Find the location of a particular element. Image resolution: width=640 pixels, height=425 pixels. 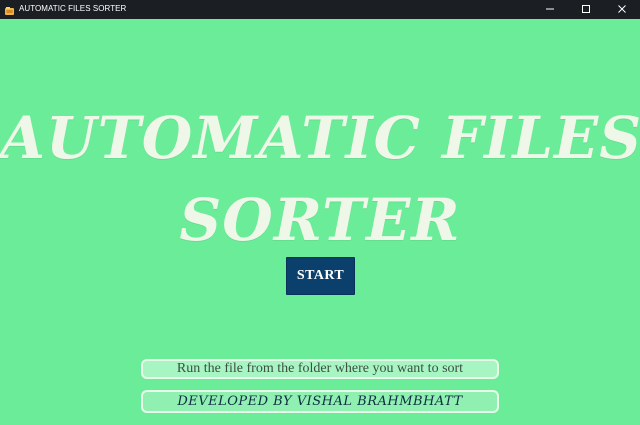

close-button is located at coordinates (622, 9).